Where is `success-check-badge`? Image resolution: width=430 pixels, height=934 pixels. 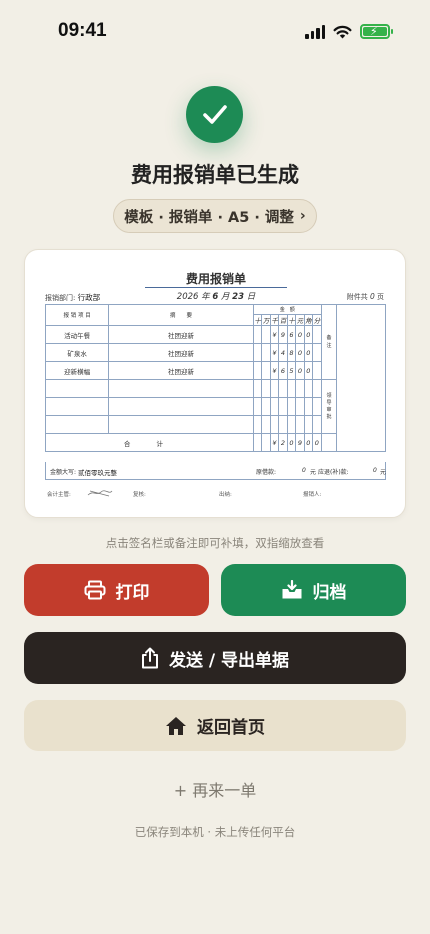 success-check-badge is located at coordinates (214, 114).